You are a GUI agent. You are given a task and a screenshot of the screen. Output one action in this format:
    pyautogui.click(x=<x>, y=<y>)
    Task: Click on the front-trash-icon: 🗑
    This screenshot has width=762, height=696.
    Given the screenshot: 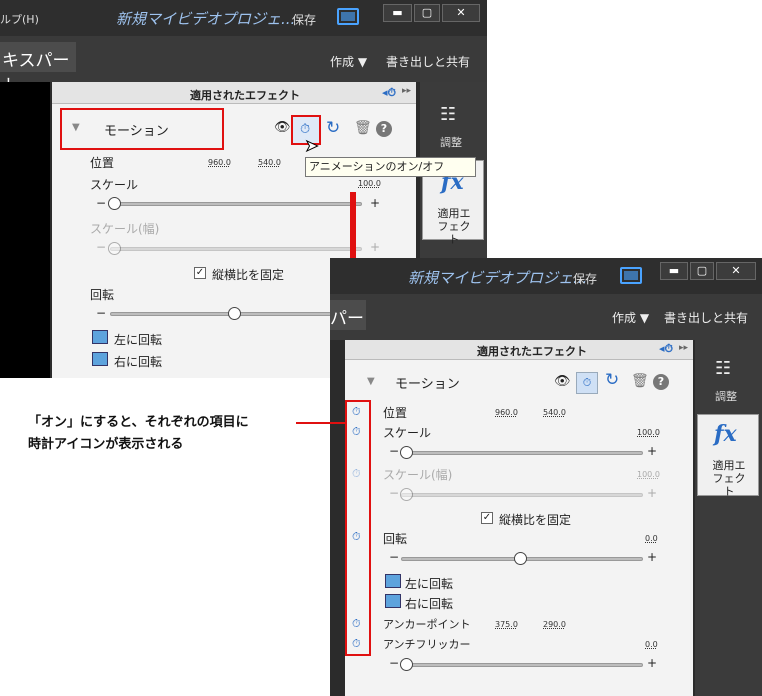 What is the action you would take?
    pyautogui.click(x=640, y=381)
    